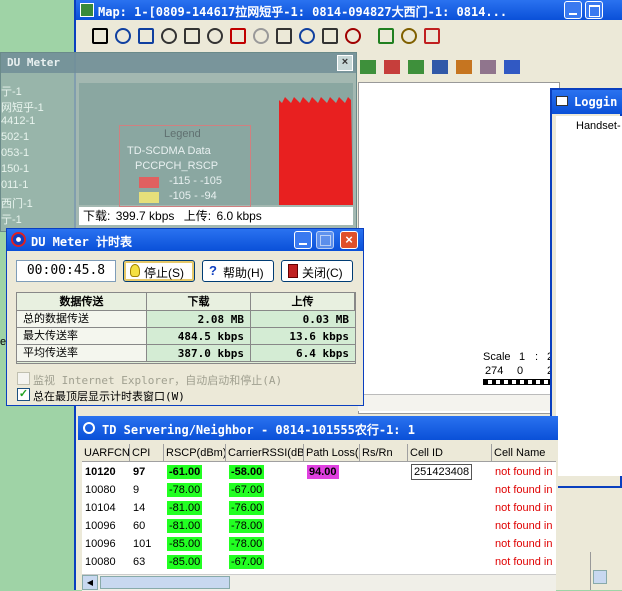 This screenshot has width=622, height=591. I want to click on neighbor-value-rscp: -85.00, so click(185, 562).